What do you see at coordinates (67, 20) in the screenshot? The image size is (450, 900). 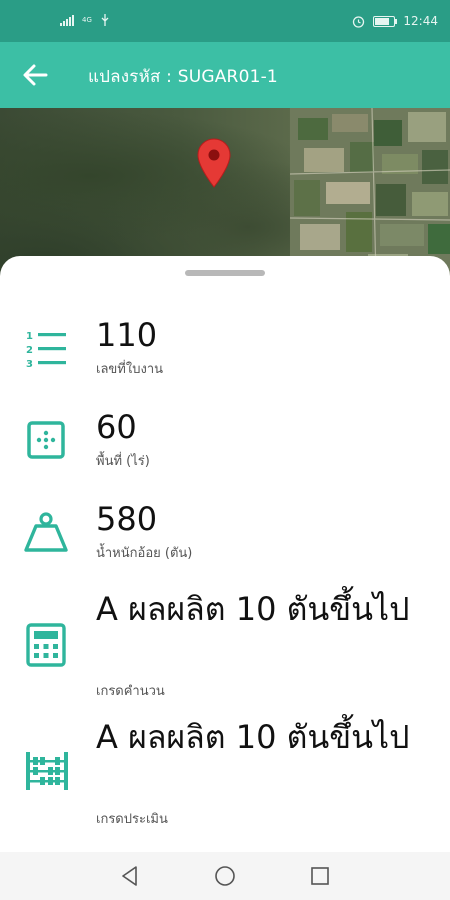 I see `signal-icon` at bounding box center [67, 20].